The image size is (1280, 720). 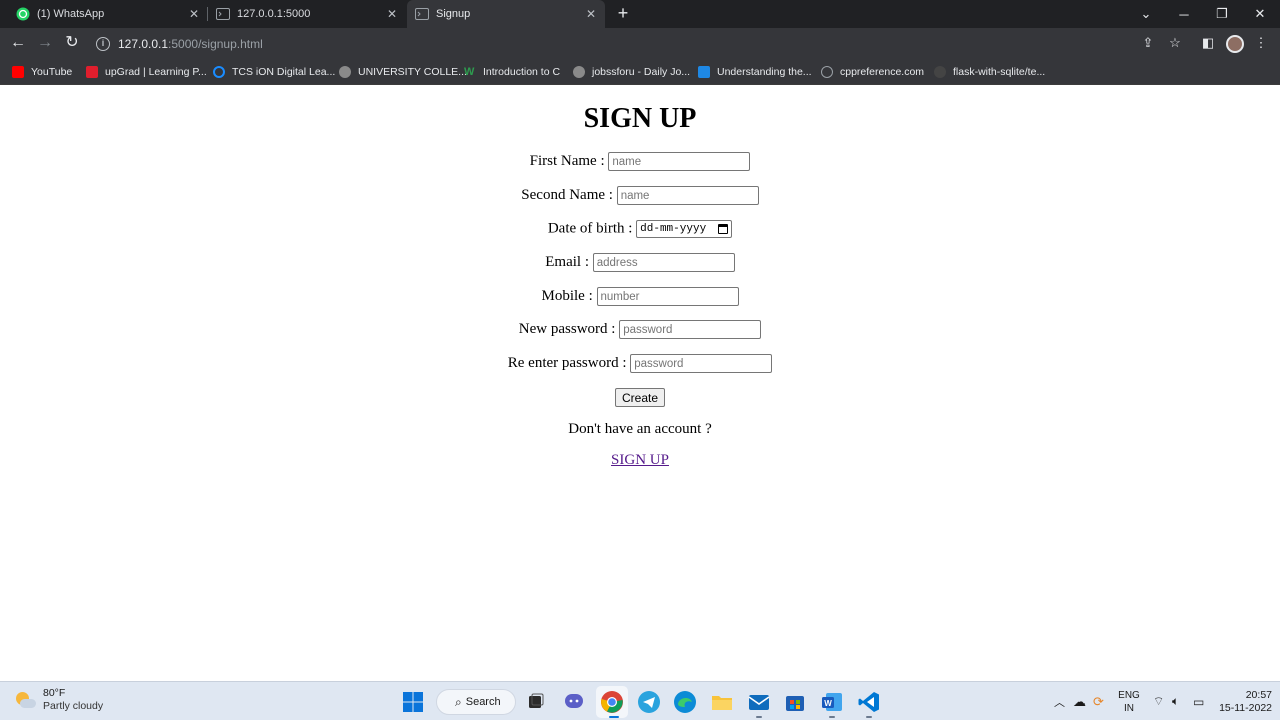 What do you see at coordinates (25, 700) in the screenshot?
I see `partly-cloudy-icon` at bounding box center [25, 700].